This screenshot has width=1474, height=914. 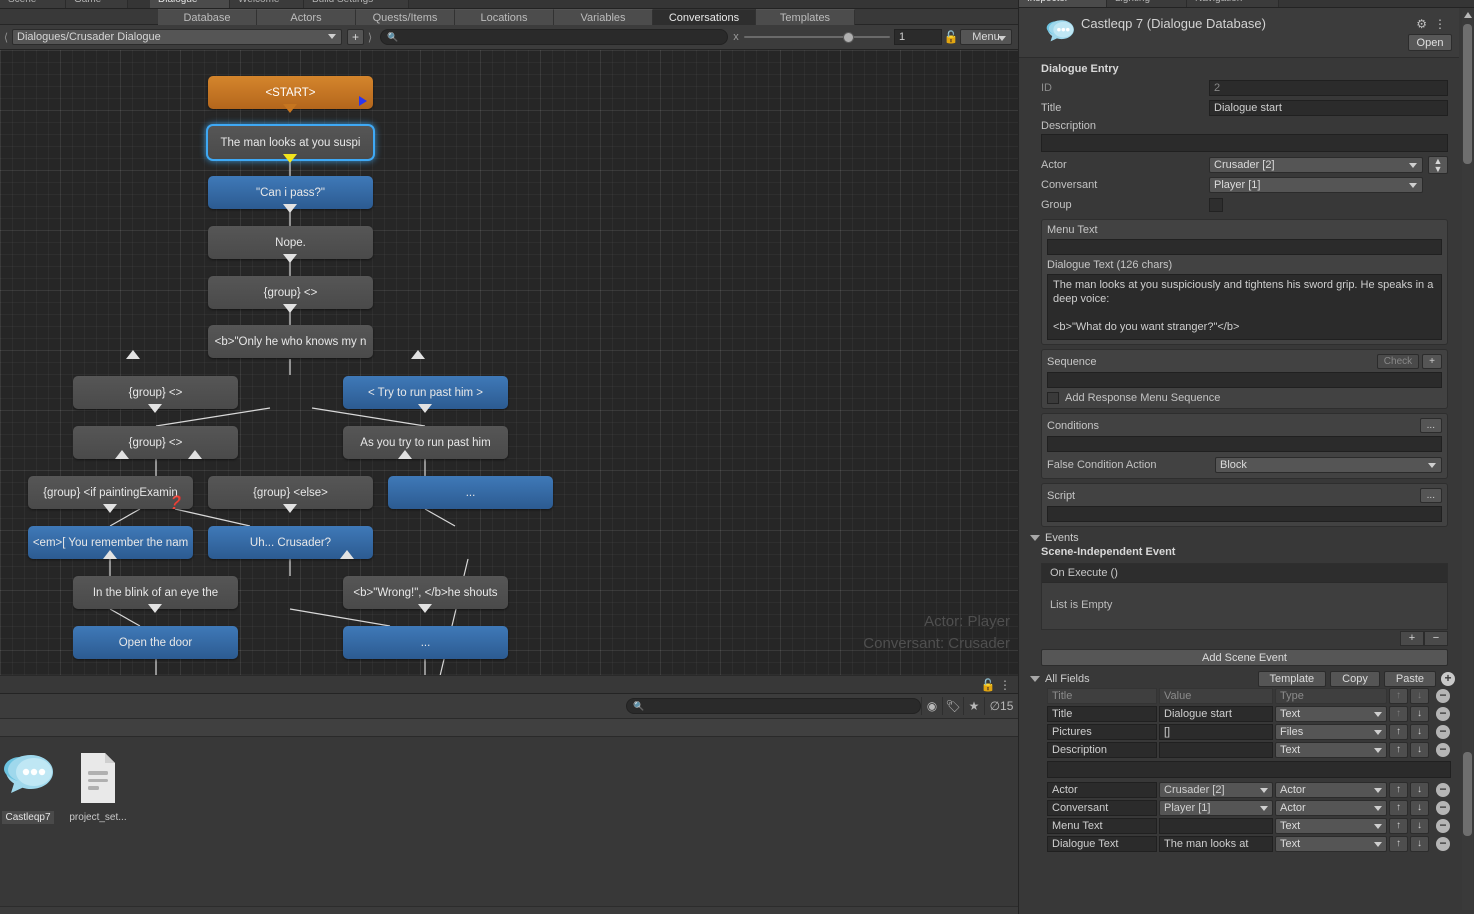 I want to click on project-search-input: 🔍, so click(x=773, y=706).